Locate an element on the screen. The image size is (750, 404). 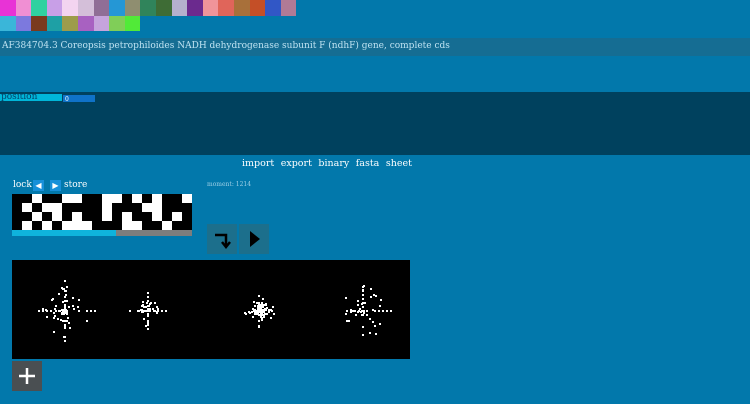
import-link: import is located at coordinates (258, 163).